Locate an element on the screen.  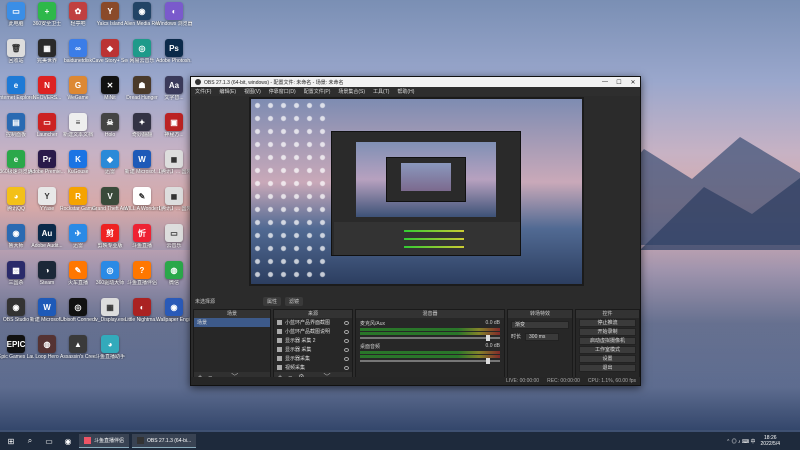
scene-item: 场景 is located at coordinates (232, 322).